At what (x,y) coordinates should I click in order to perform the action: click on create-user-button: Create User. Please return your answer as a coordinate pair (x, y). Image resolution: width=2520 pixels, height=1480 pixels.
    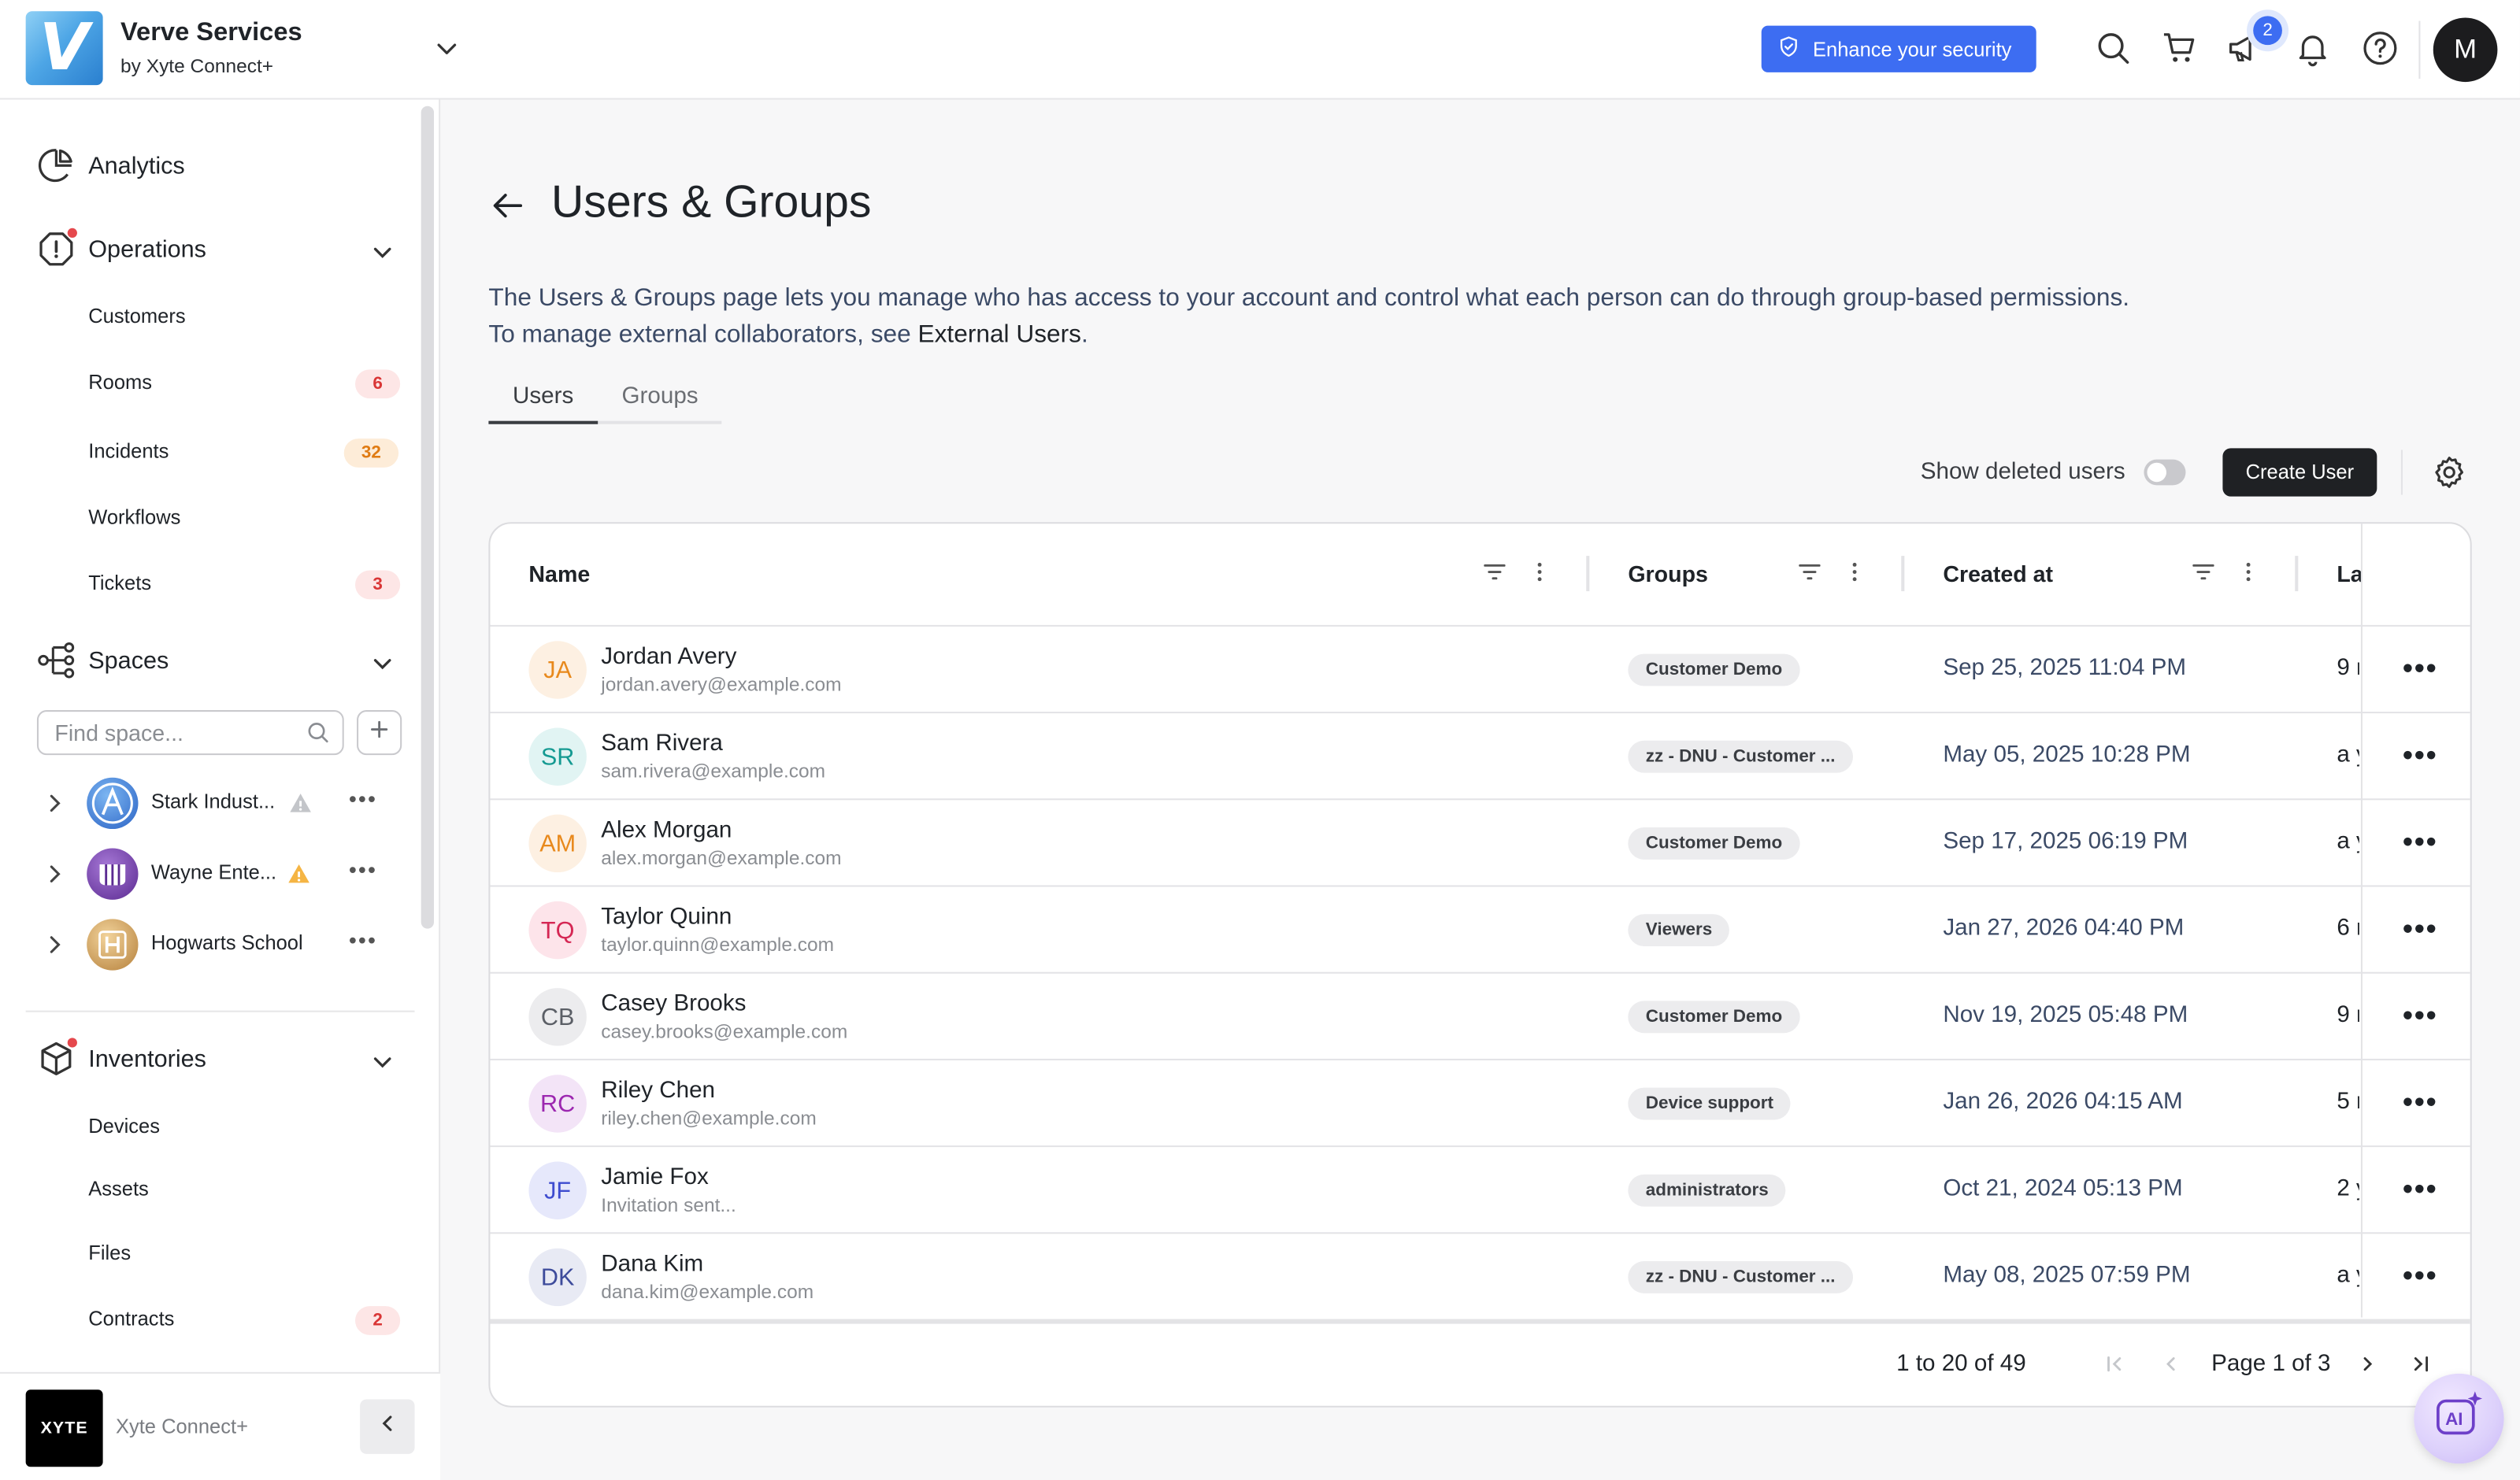
    Looking at the image, I should click on (2299, 472).